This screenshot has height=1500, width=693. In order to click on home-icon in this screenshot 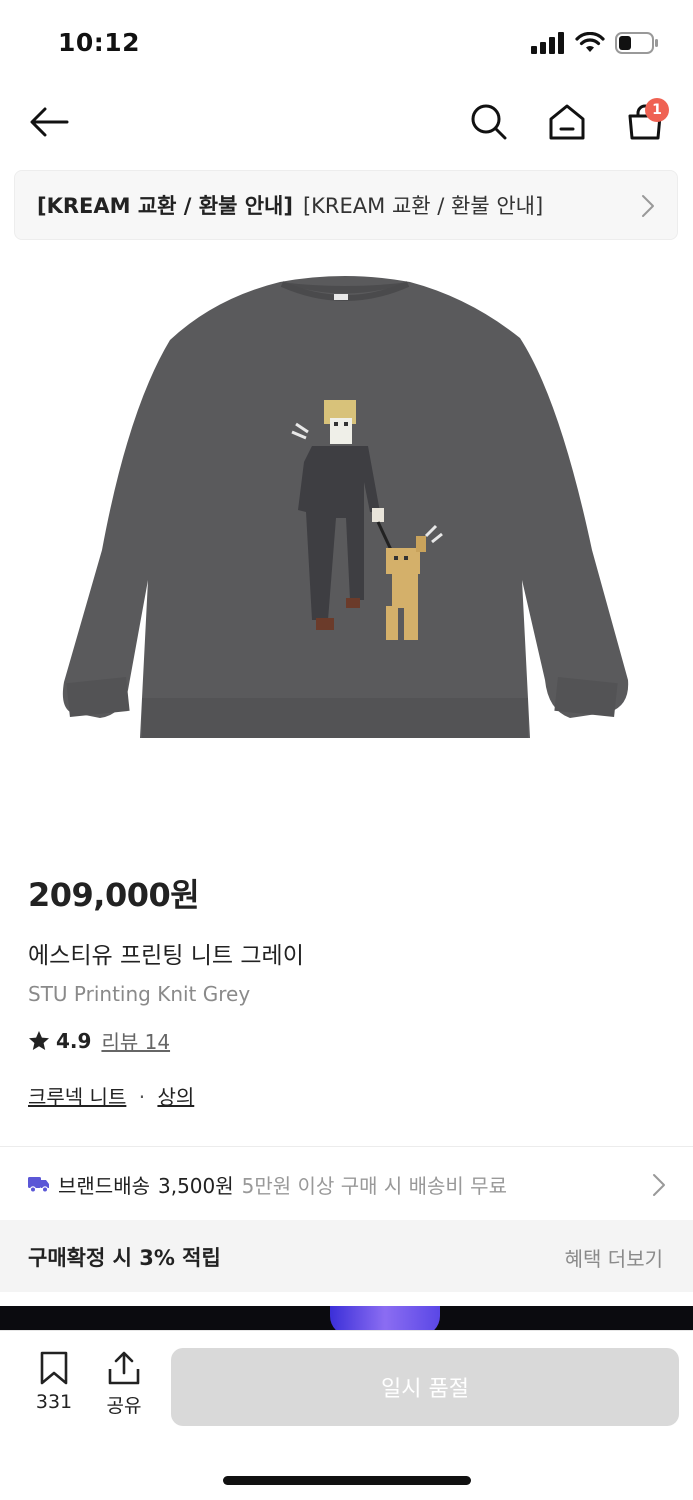, I will do `click(567, 122)`.